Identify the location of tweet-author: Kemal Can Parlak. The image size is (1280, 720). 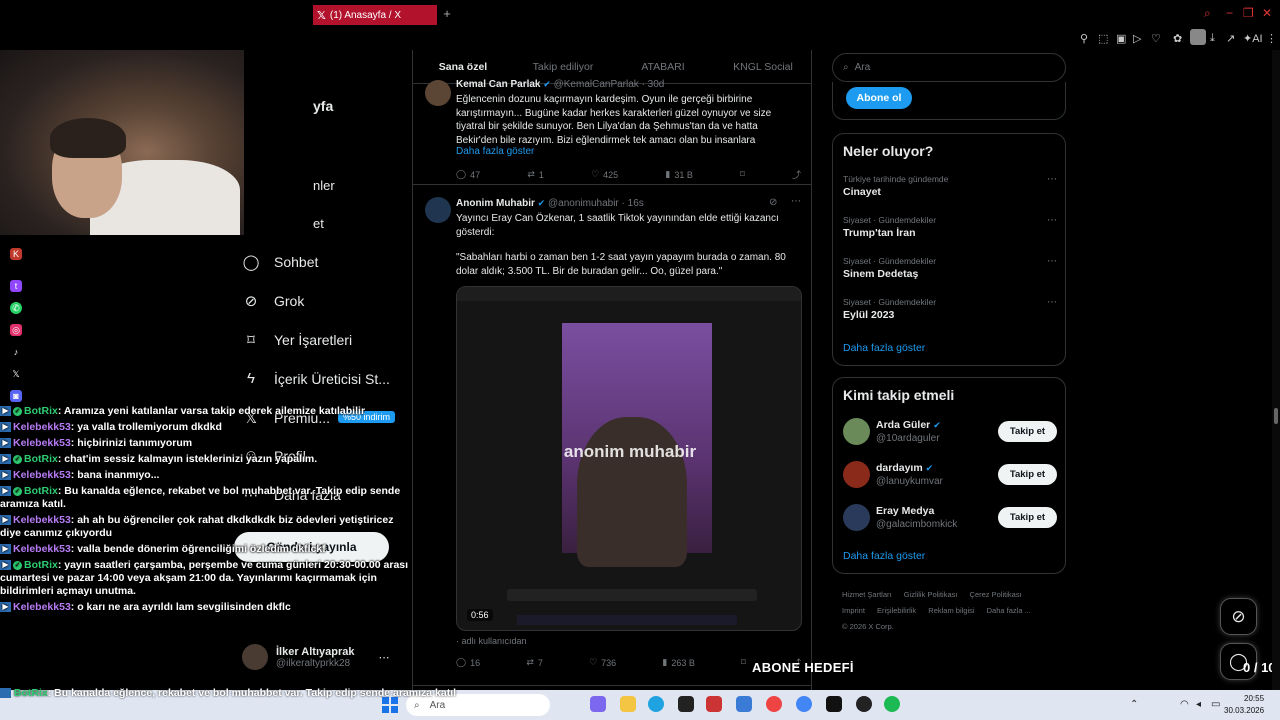
(498, 84).